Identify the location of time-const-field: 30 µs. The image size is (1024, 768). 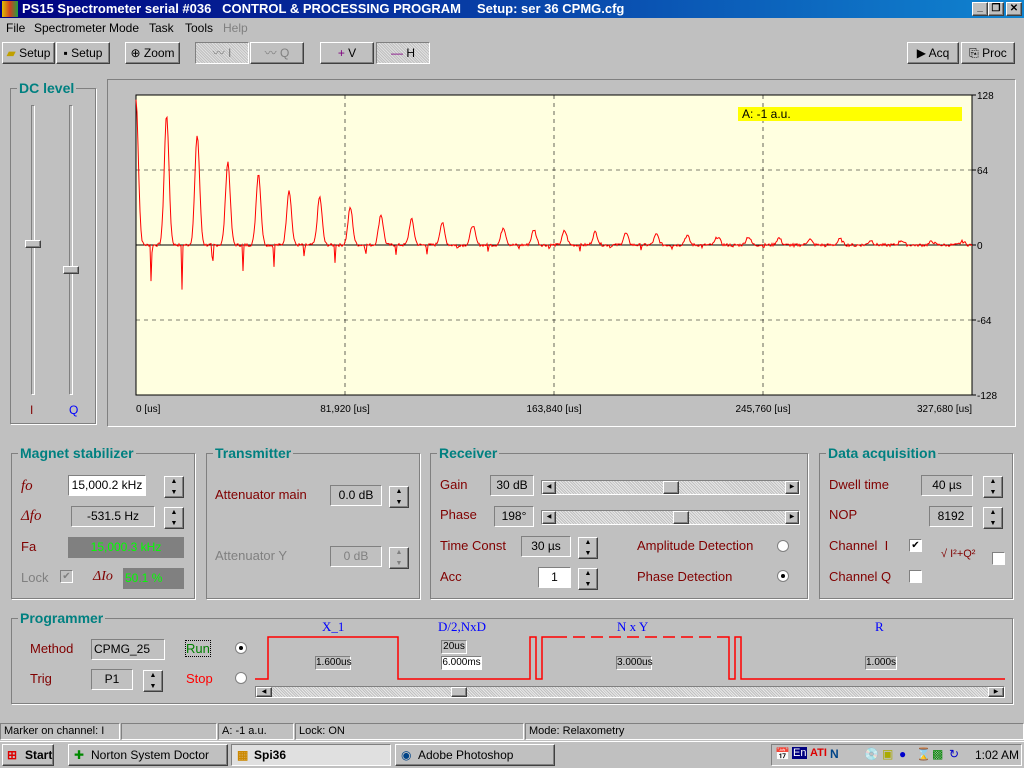
(546, 546).